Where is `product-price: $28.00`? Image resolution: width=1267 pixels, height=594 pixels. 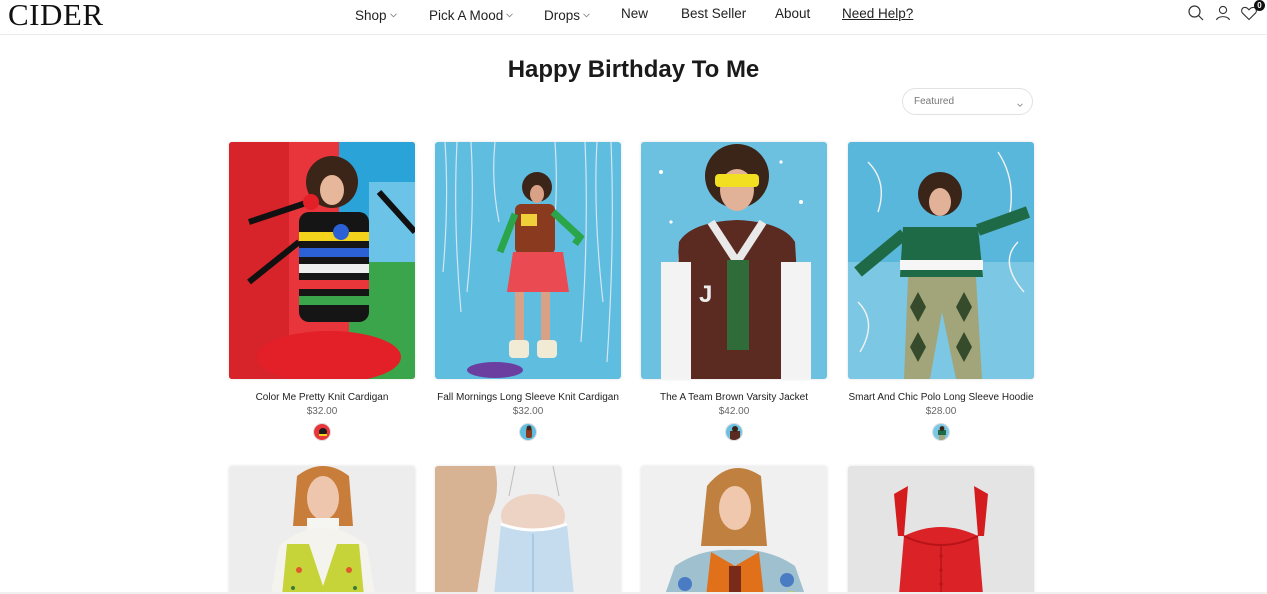 product-price: $28.00 is located at coordinates (941, 411).